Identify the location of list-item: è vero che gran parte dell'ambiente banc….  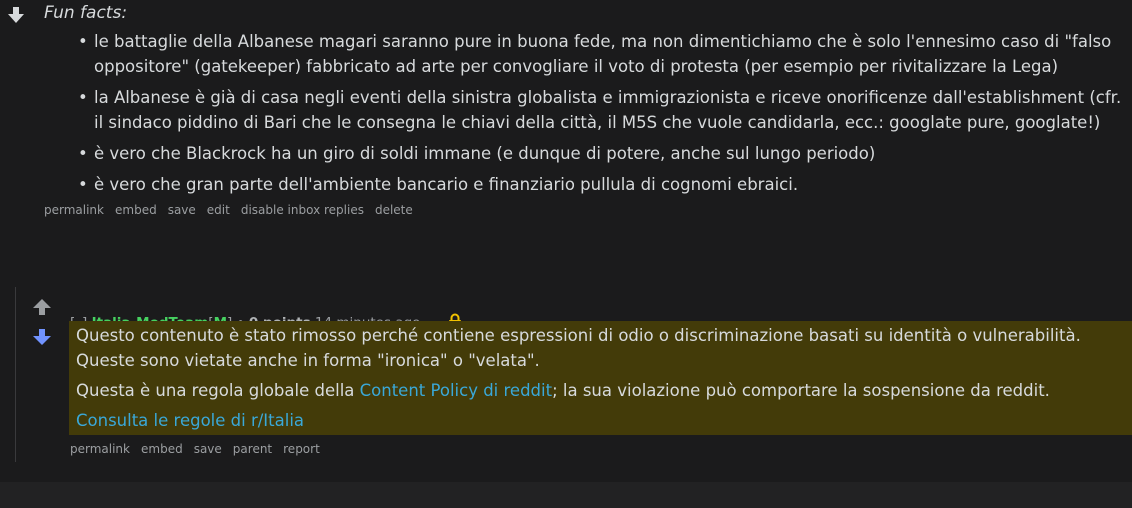
(586, 184).